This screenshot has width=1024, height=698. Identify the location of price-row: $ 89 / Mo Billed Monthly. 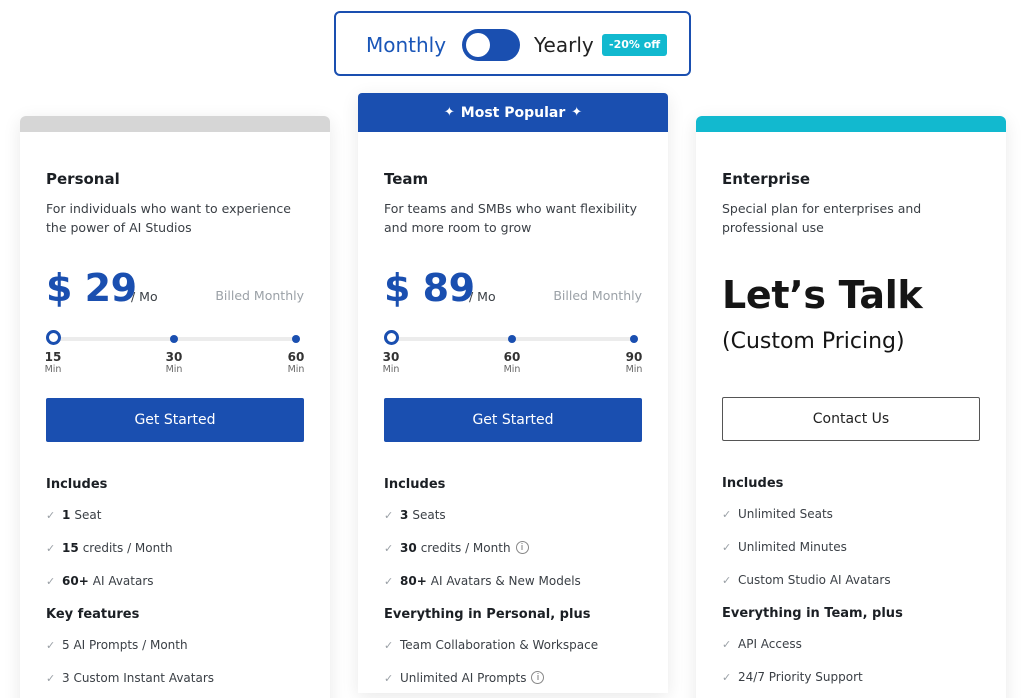
(513, 294).